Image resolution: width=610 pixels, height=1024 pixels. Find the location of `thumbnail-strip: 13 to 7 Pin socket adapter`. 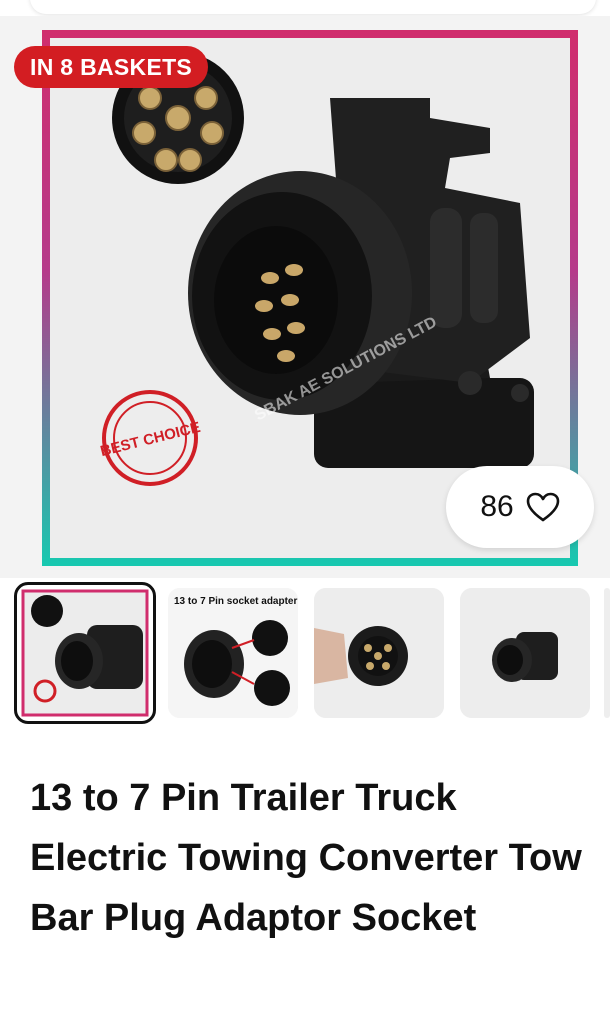

thumbnail-strip: 13 to 7 Pin socket adapter is located at coordinates (305, 653).